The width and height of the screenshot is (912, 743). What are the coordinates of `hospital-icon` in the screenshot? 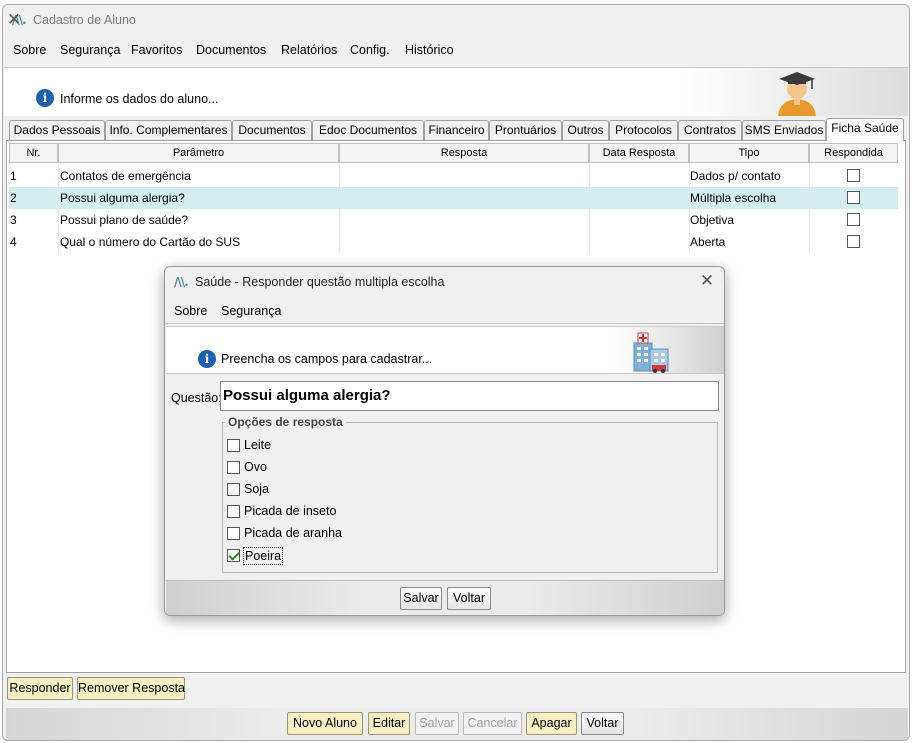 It's located at (651, 352).